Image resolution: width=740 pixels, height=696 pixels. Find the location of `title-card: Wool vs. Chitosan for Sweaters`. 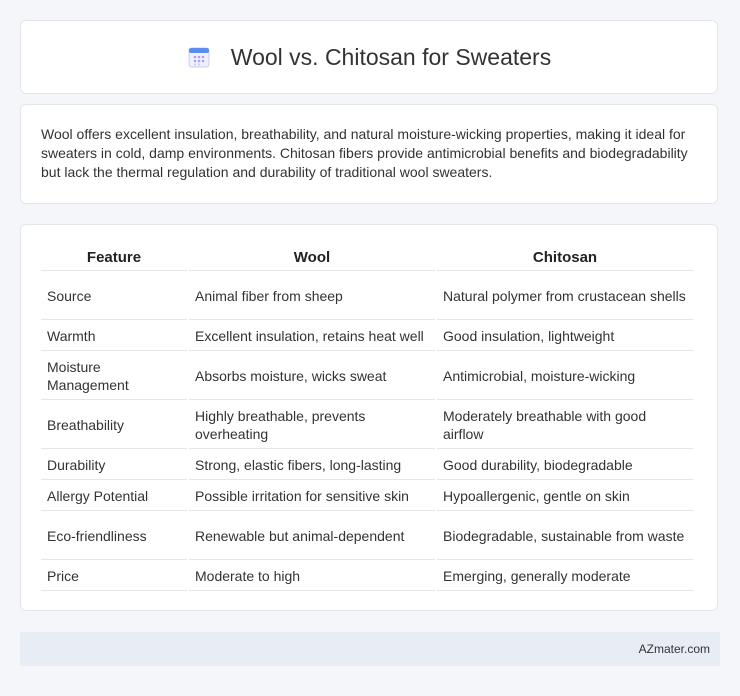

title-card: Wool vs. Chitosan for Sweaters is located at coordinates (369, 57).